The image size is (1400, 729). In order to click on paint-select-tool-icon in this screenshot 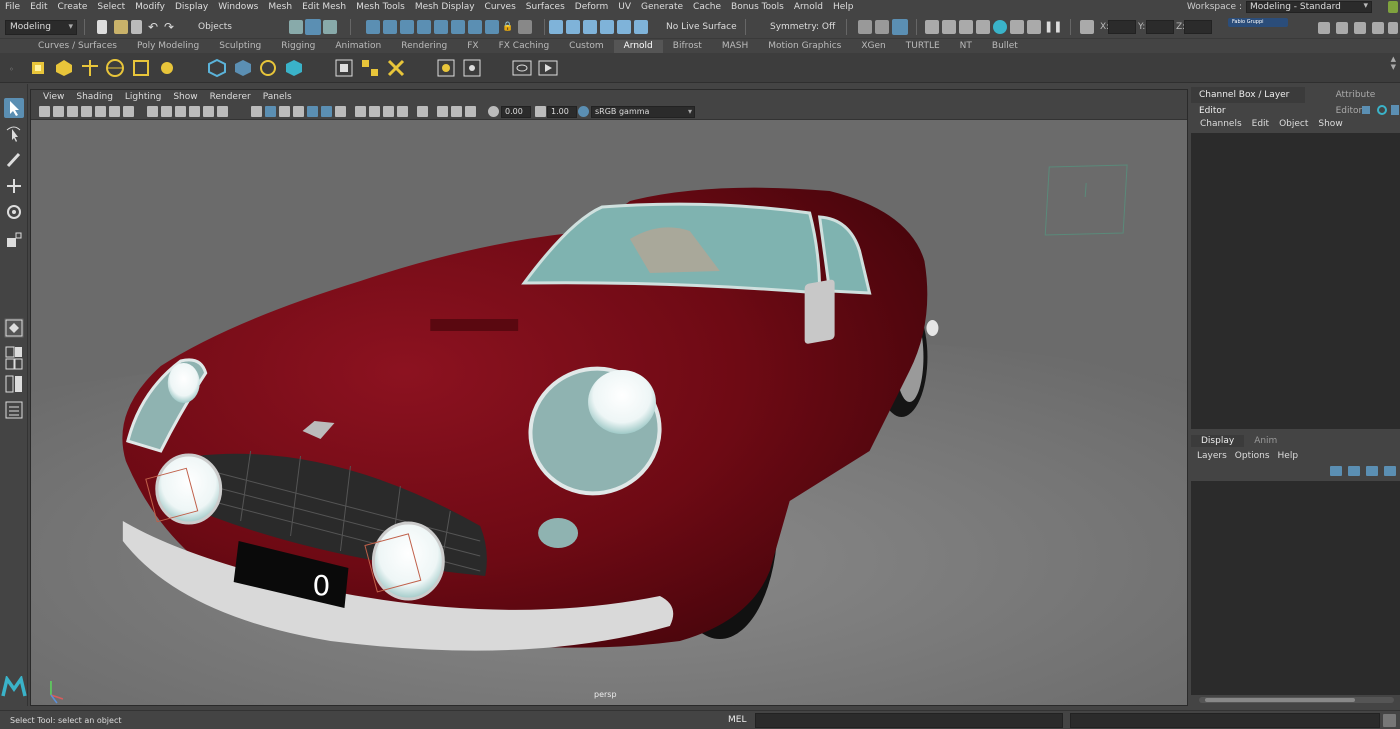, I will do `click(14, 160)`.